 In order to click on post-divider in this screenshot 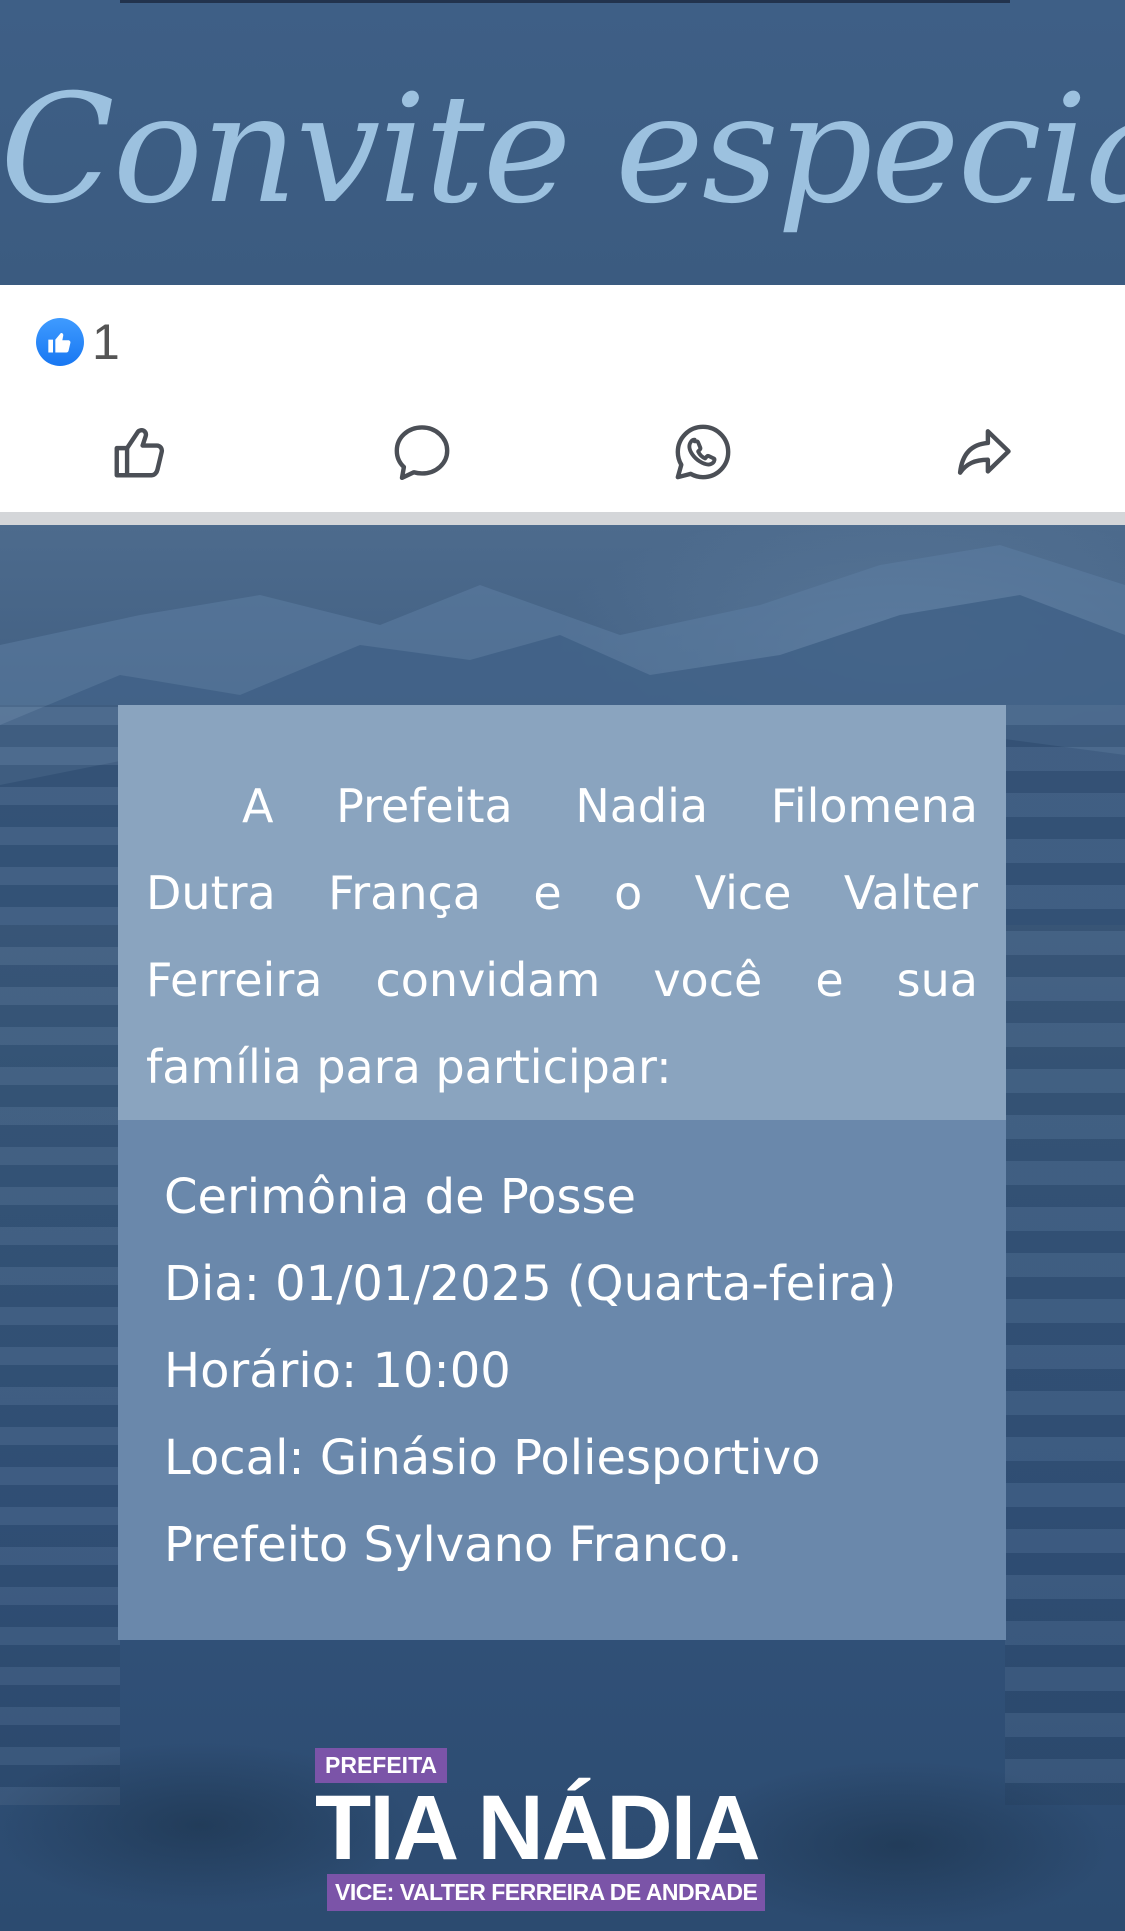, I will do `click(562, 518)`.